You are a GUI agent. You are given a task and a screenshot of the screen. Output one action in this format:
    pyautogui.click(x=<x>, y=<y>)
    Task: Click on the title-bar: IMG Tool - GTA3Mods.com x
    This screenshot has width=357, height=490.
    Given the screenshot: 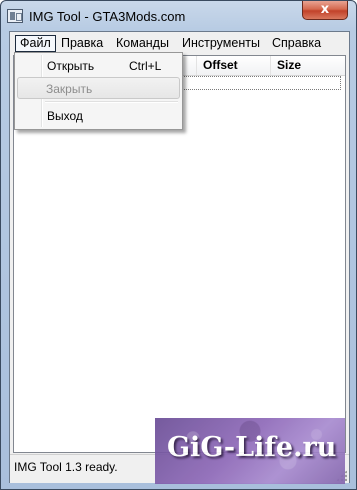 What is the action you would take?
    pyautogui.click(x=178, y=16)
    